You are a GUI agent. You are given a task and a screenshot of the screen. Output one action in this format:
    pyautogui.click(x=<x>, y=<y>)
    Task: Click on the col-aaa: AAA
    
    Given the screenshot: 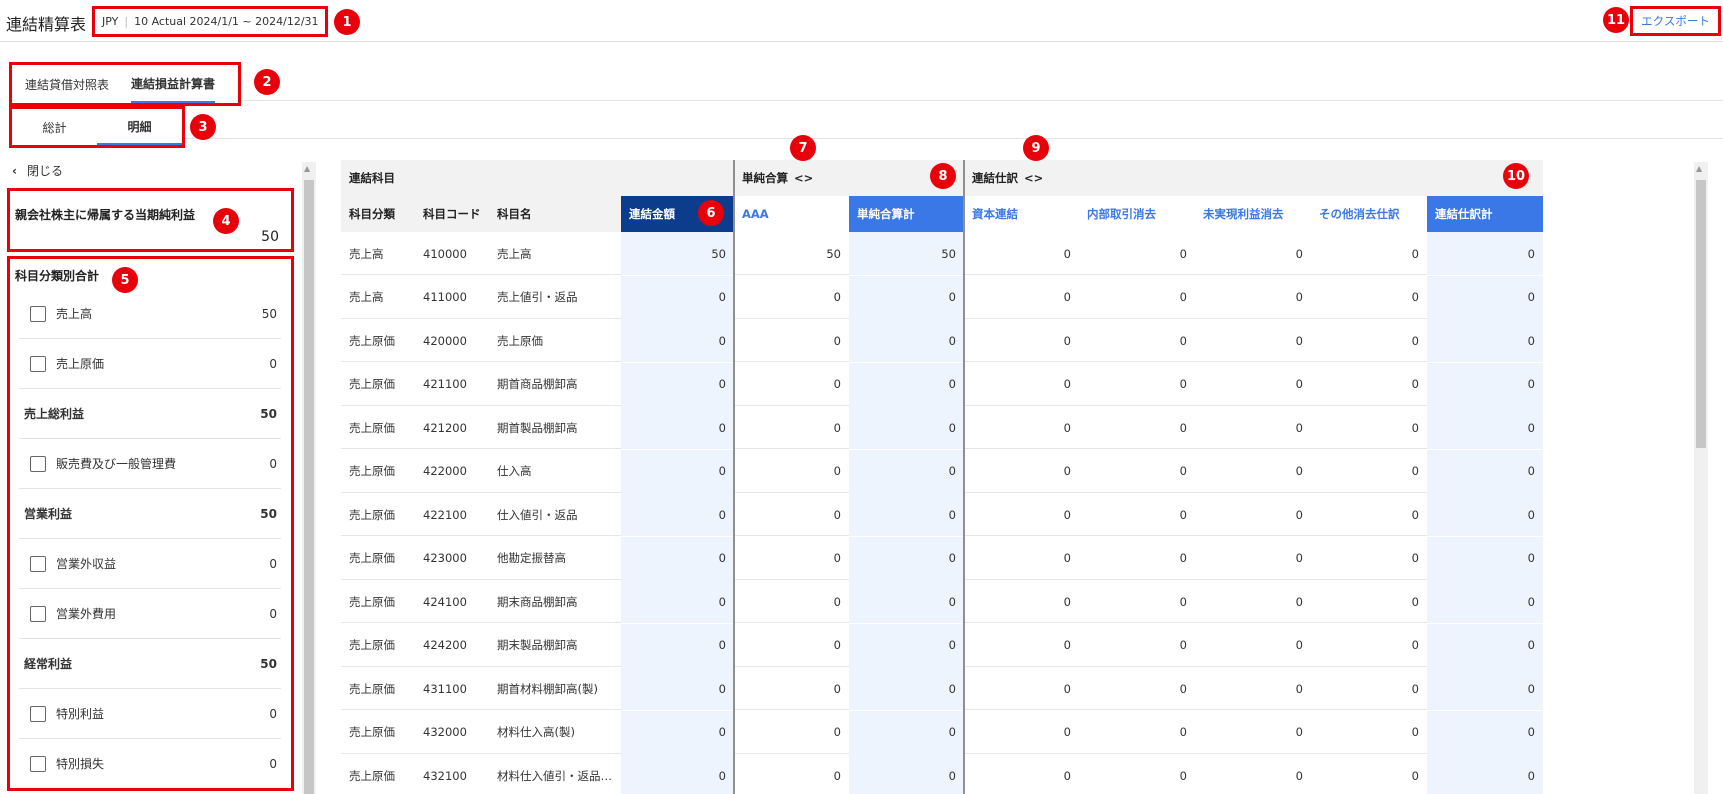 What is the action you would take?
    pyautogui.click(x=791, y=214)
    